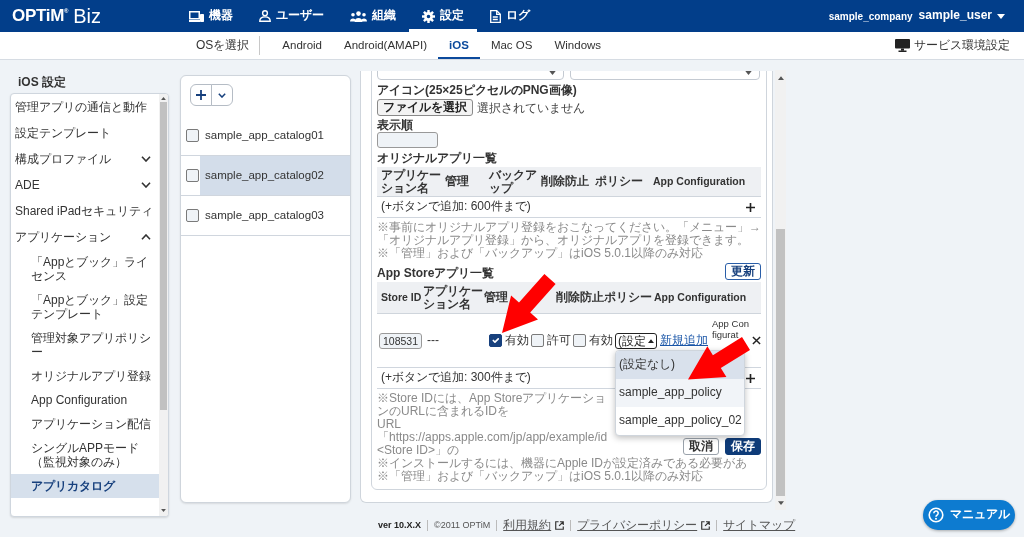 This screenshot has height=537, width=1024. Describe the element at coordinates (437, 158) in the screenshot. I see `section-title: オリジナルアプリ一覧` at that location.